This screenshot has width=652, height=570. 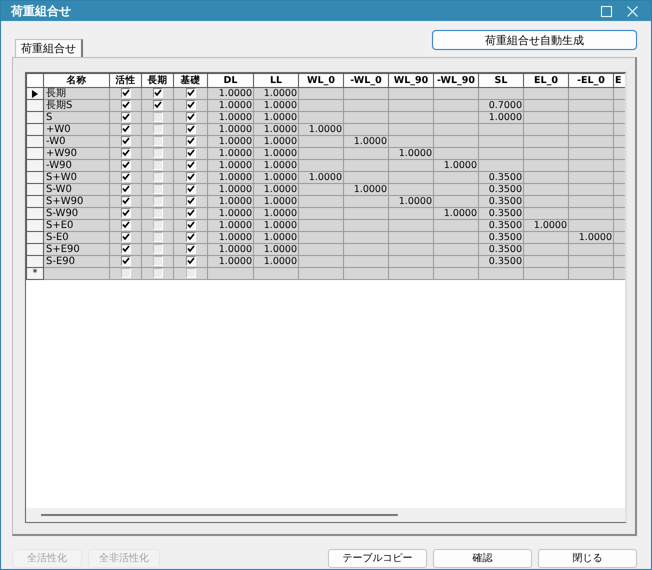 What do you see at coordinates (546, 81) in the screenshot?
I see `column-header: EL_0` at bounding box center [546, 81].